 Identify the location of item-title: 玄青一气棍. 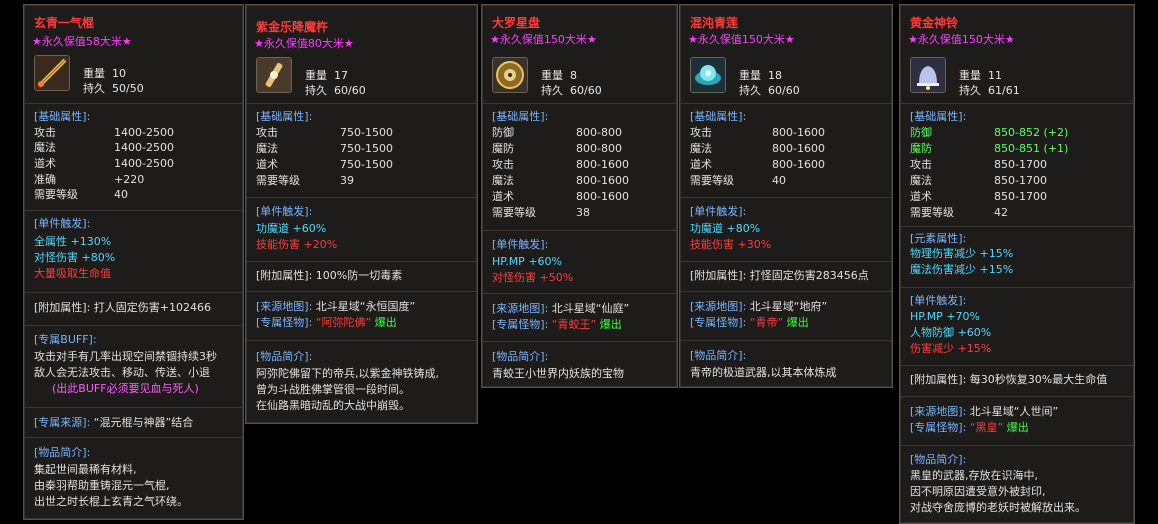
(64, 23).